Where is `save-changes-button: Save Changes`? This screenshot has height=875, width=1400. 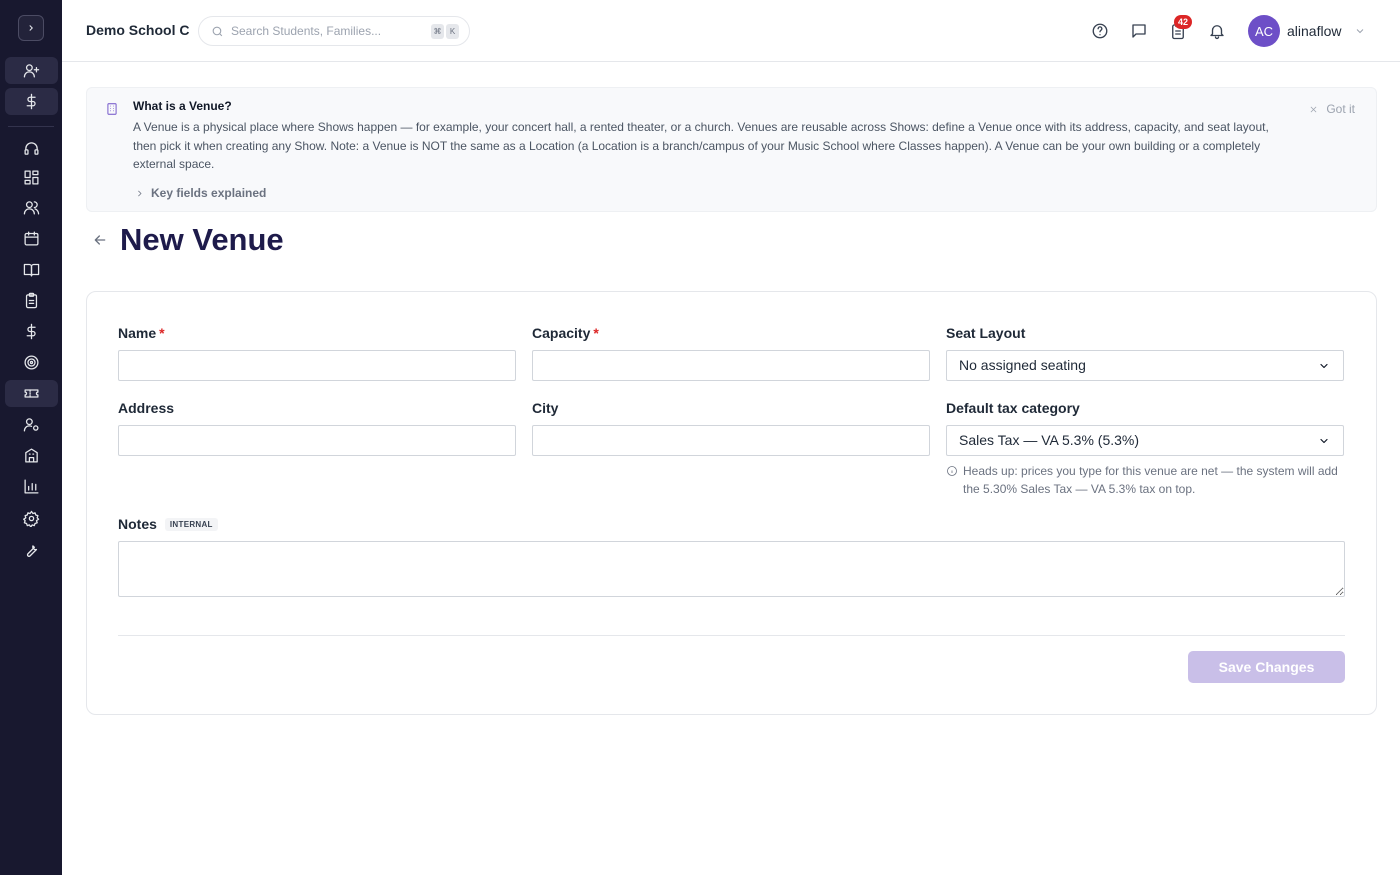
save-changes-button: Save Changes is located at coordinates (1266, 667).